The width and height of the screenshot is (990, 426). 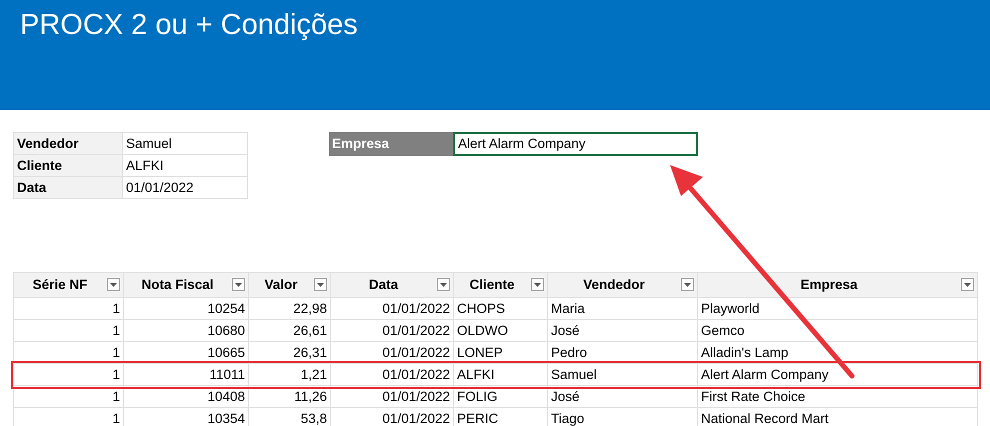 I want to click on column-header: Empresa, so click(x=829, y=284).